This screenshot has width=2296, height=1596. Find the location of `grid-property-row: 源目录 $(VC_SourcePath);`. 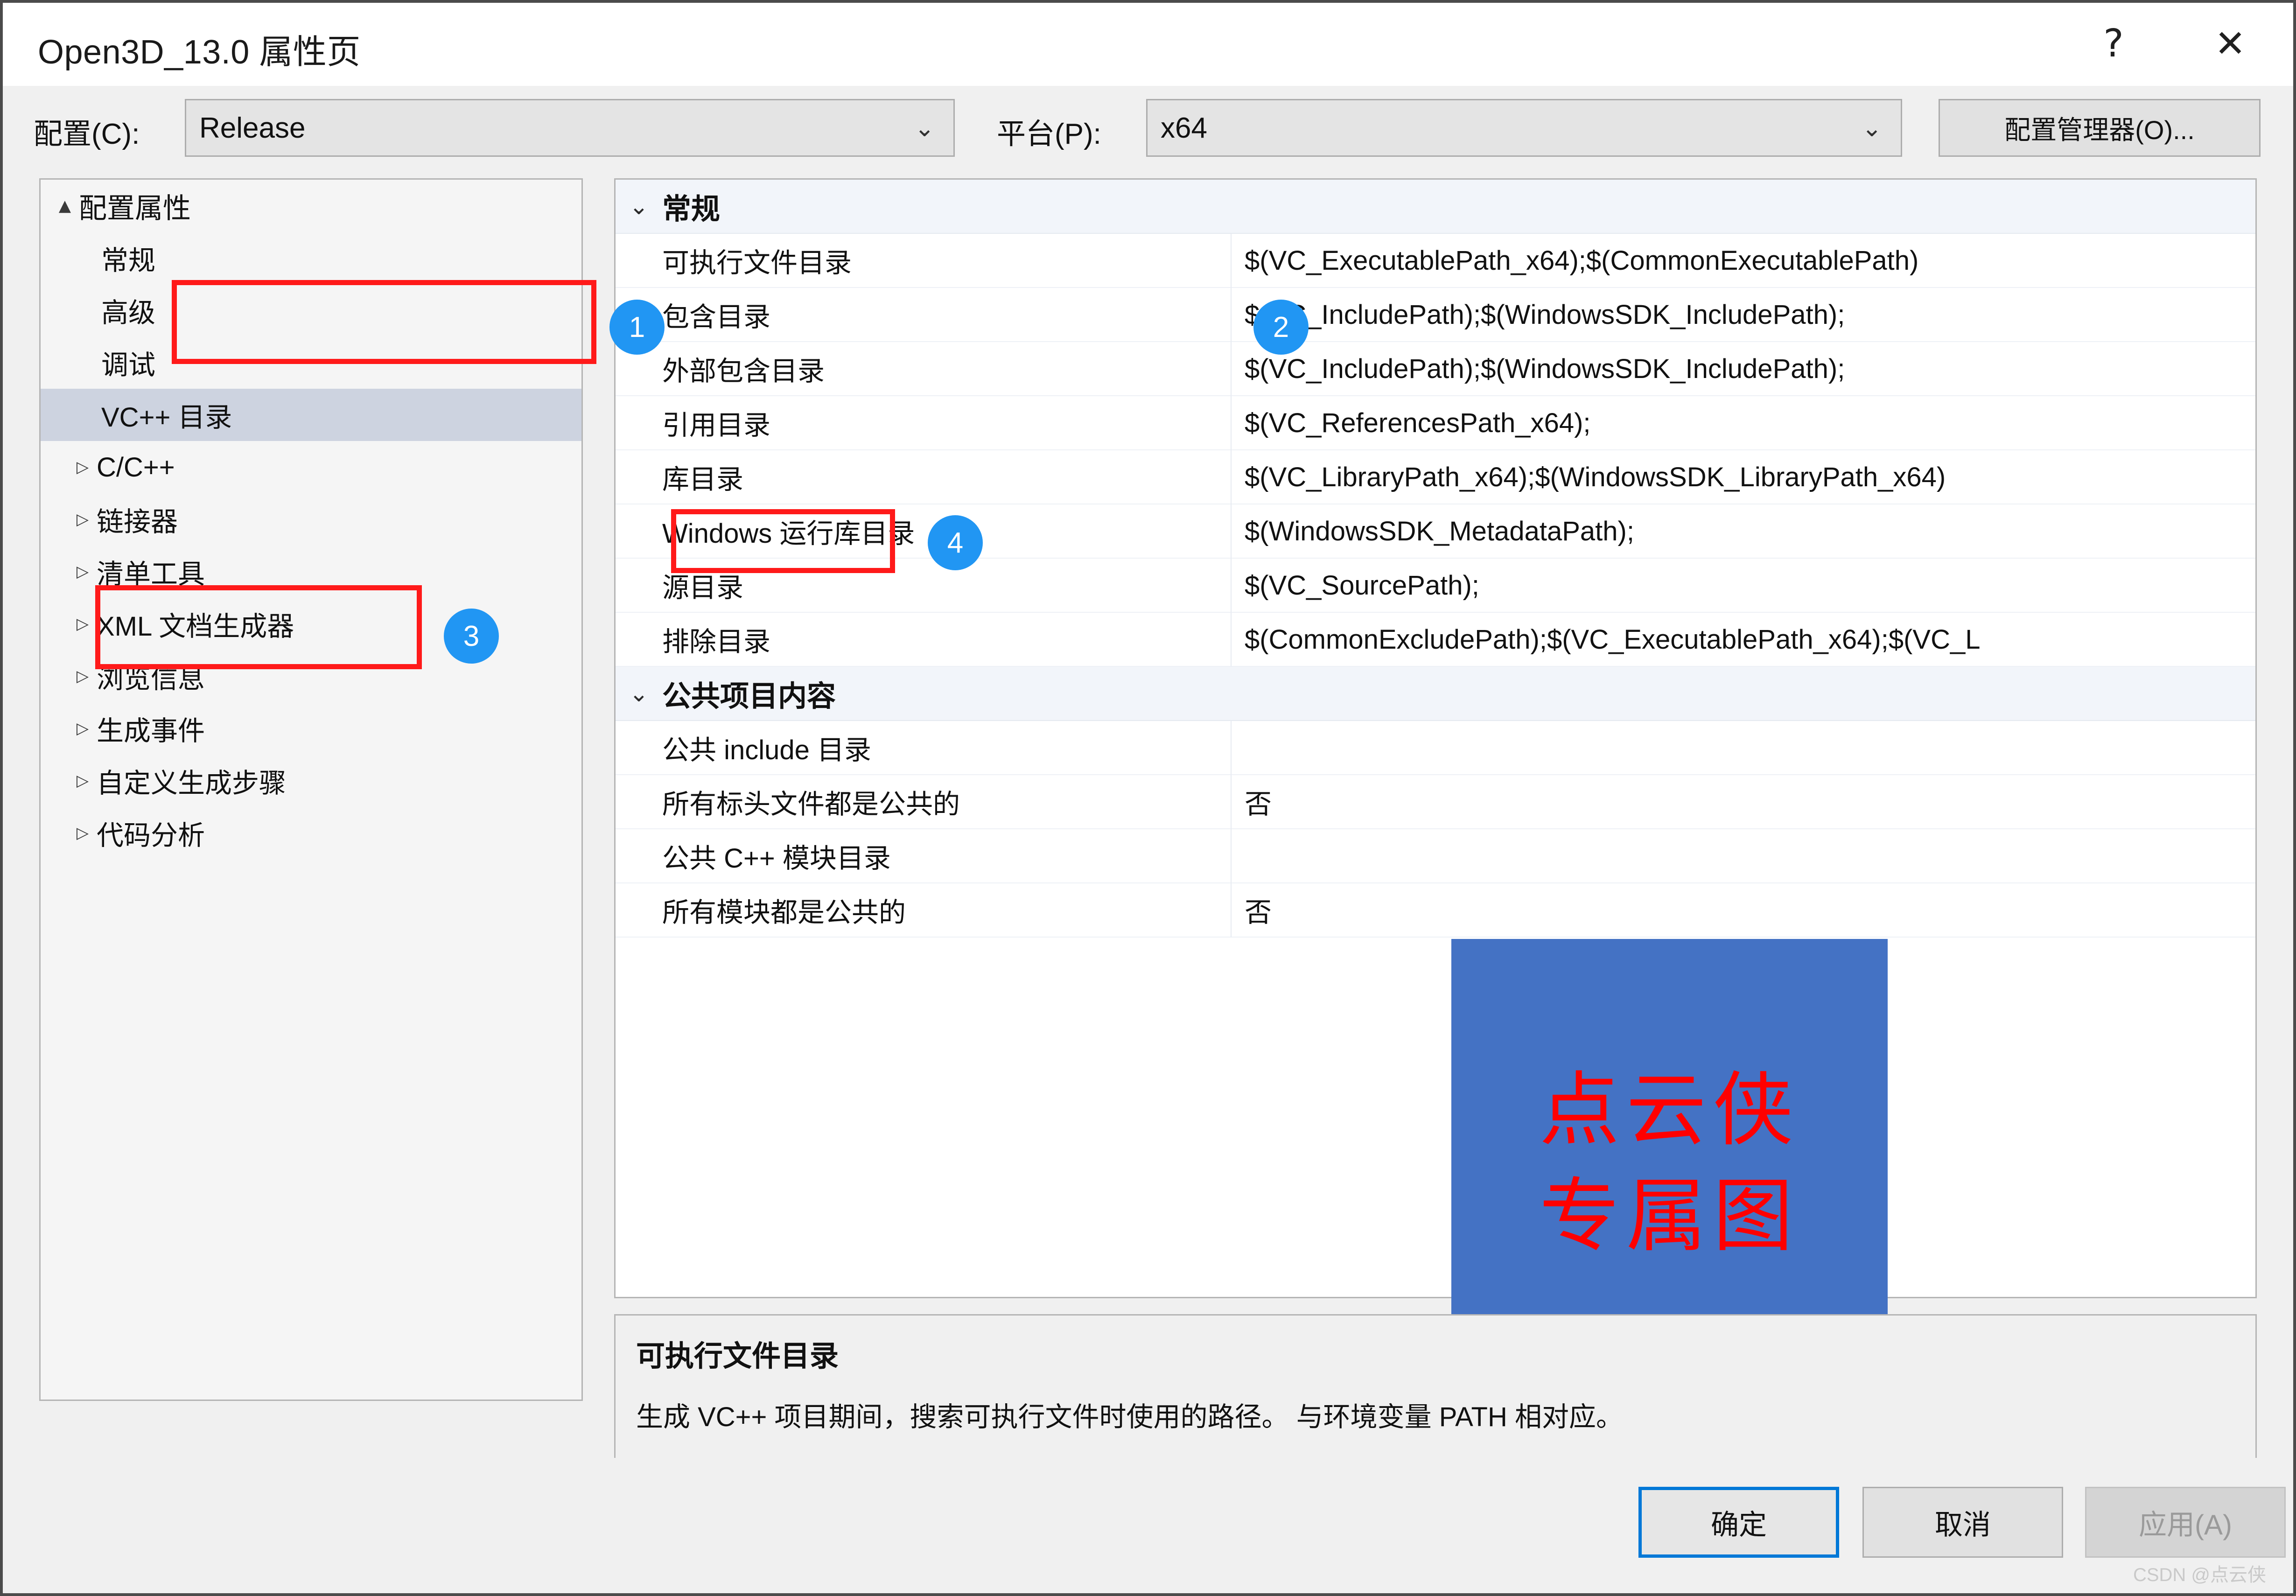

grid-property-row: 源目录 $(VC_SourcePath); is located at coordinates (1435, 585).